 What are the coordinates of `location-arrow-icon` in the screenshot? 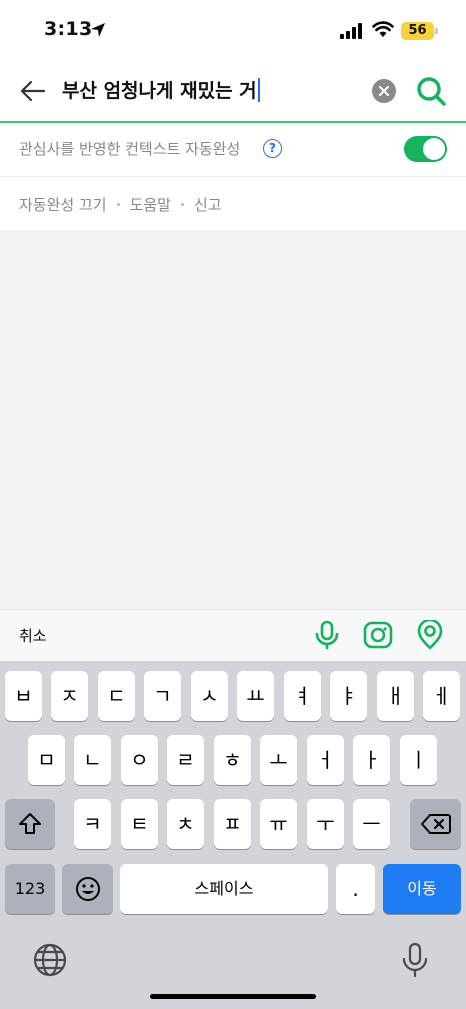 It's located at (98, 30).